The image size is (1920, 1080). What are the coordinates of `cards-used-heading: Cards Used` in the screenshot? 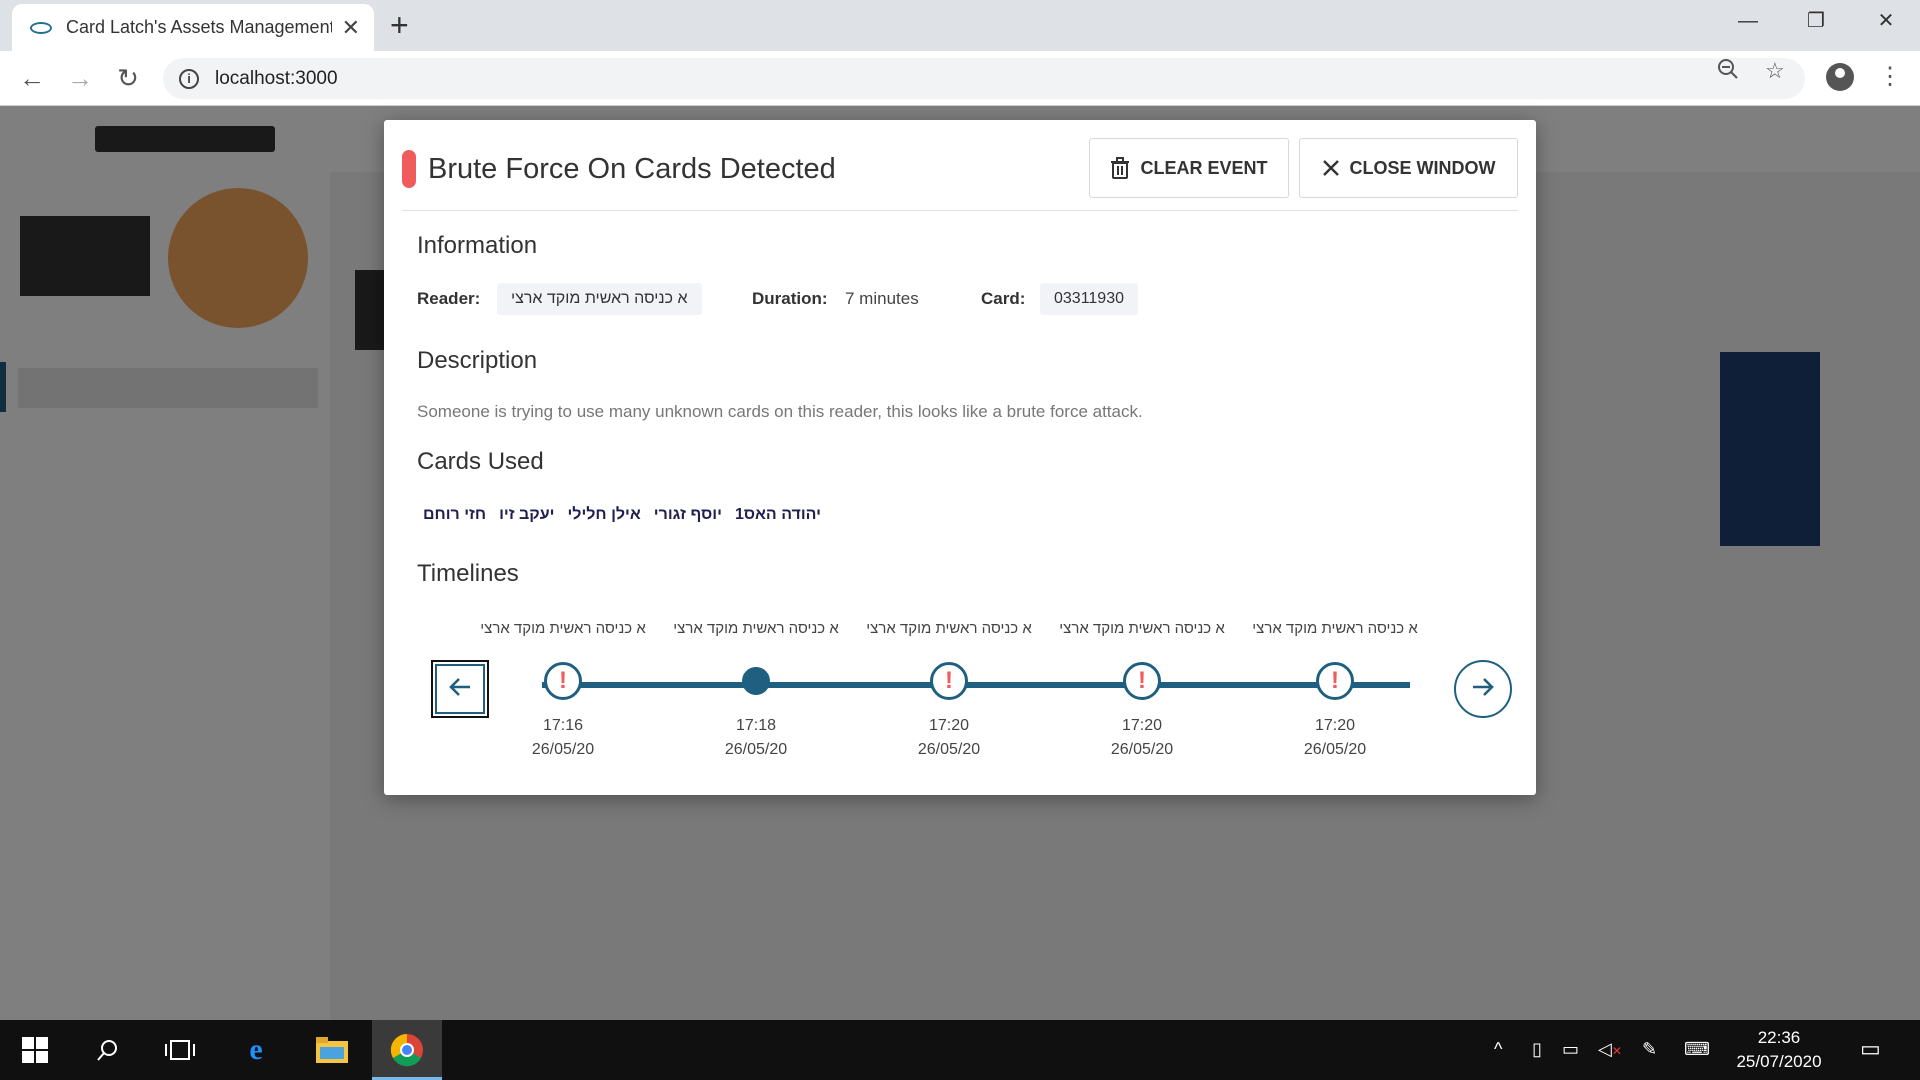 It's located at (480, 461).